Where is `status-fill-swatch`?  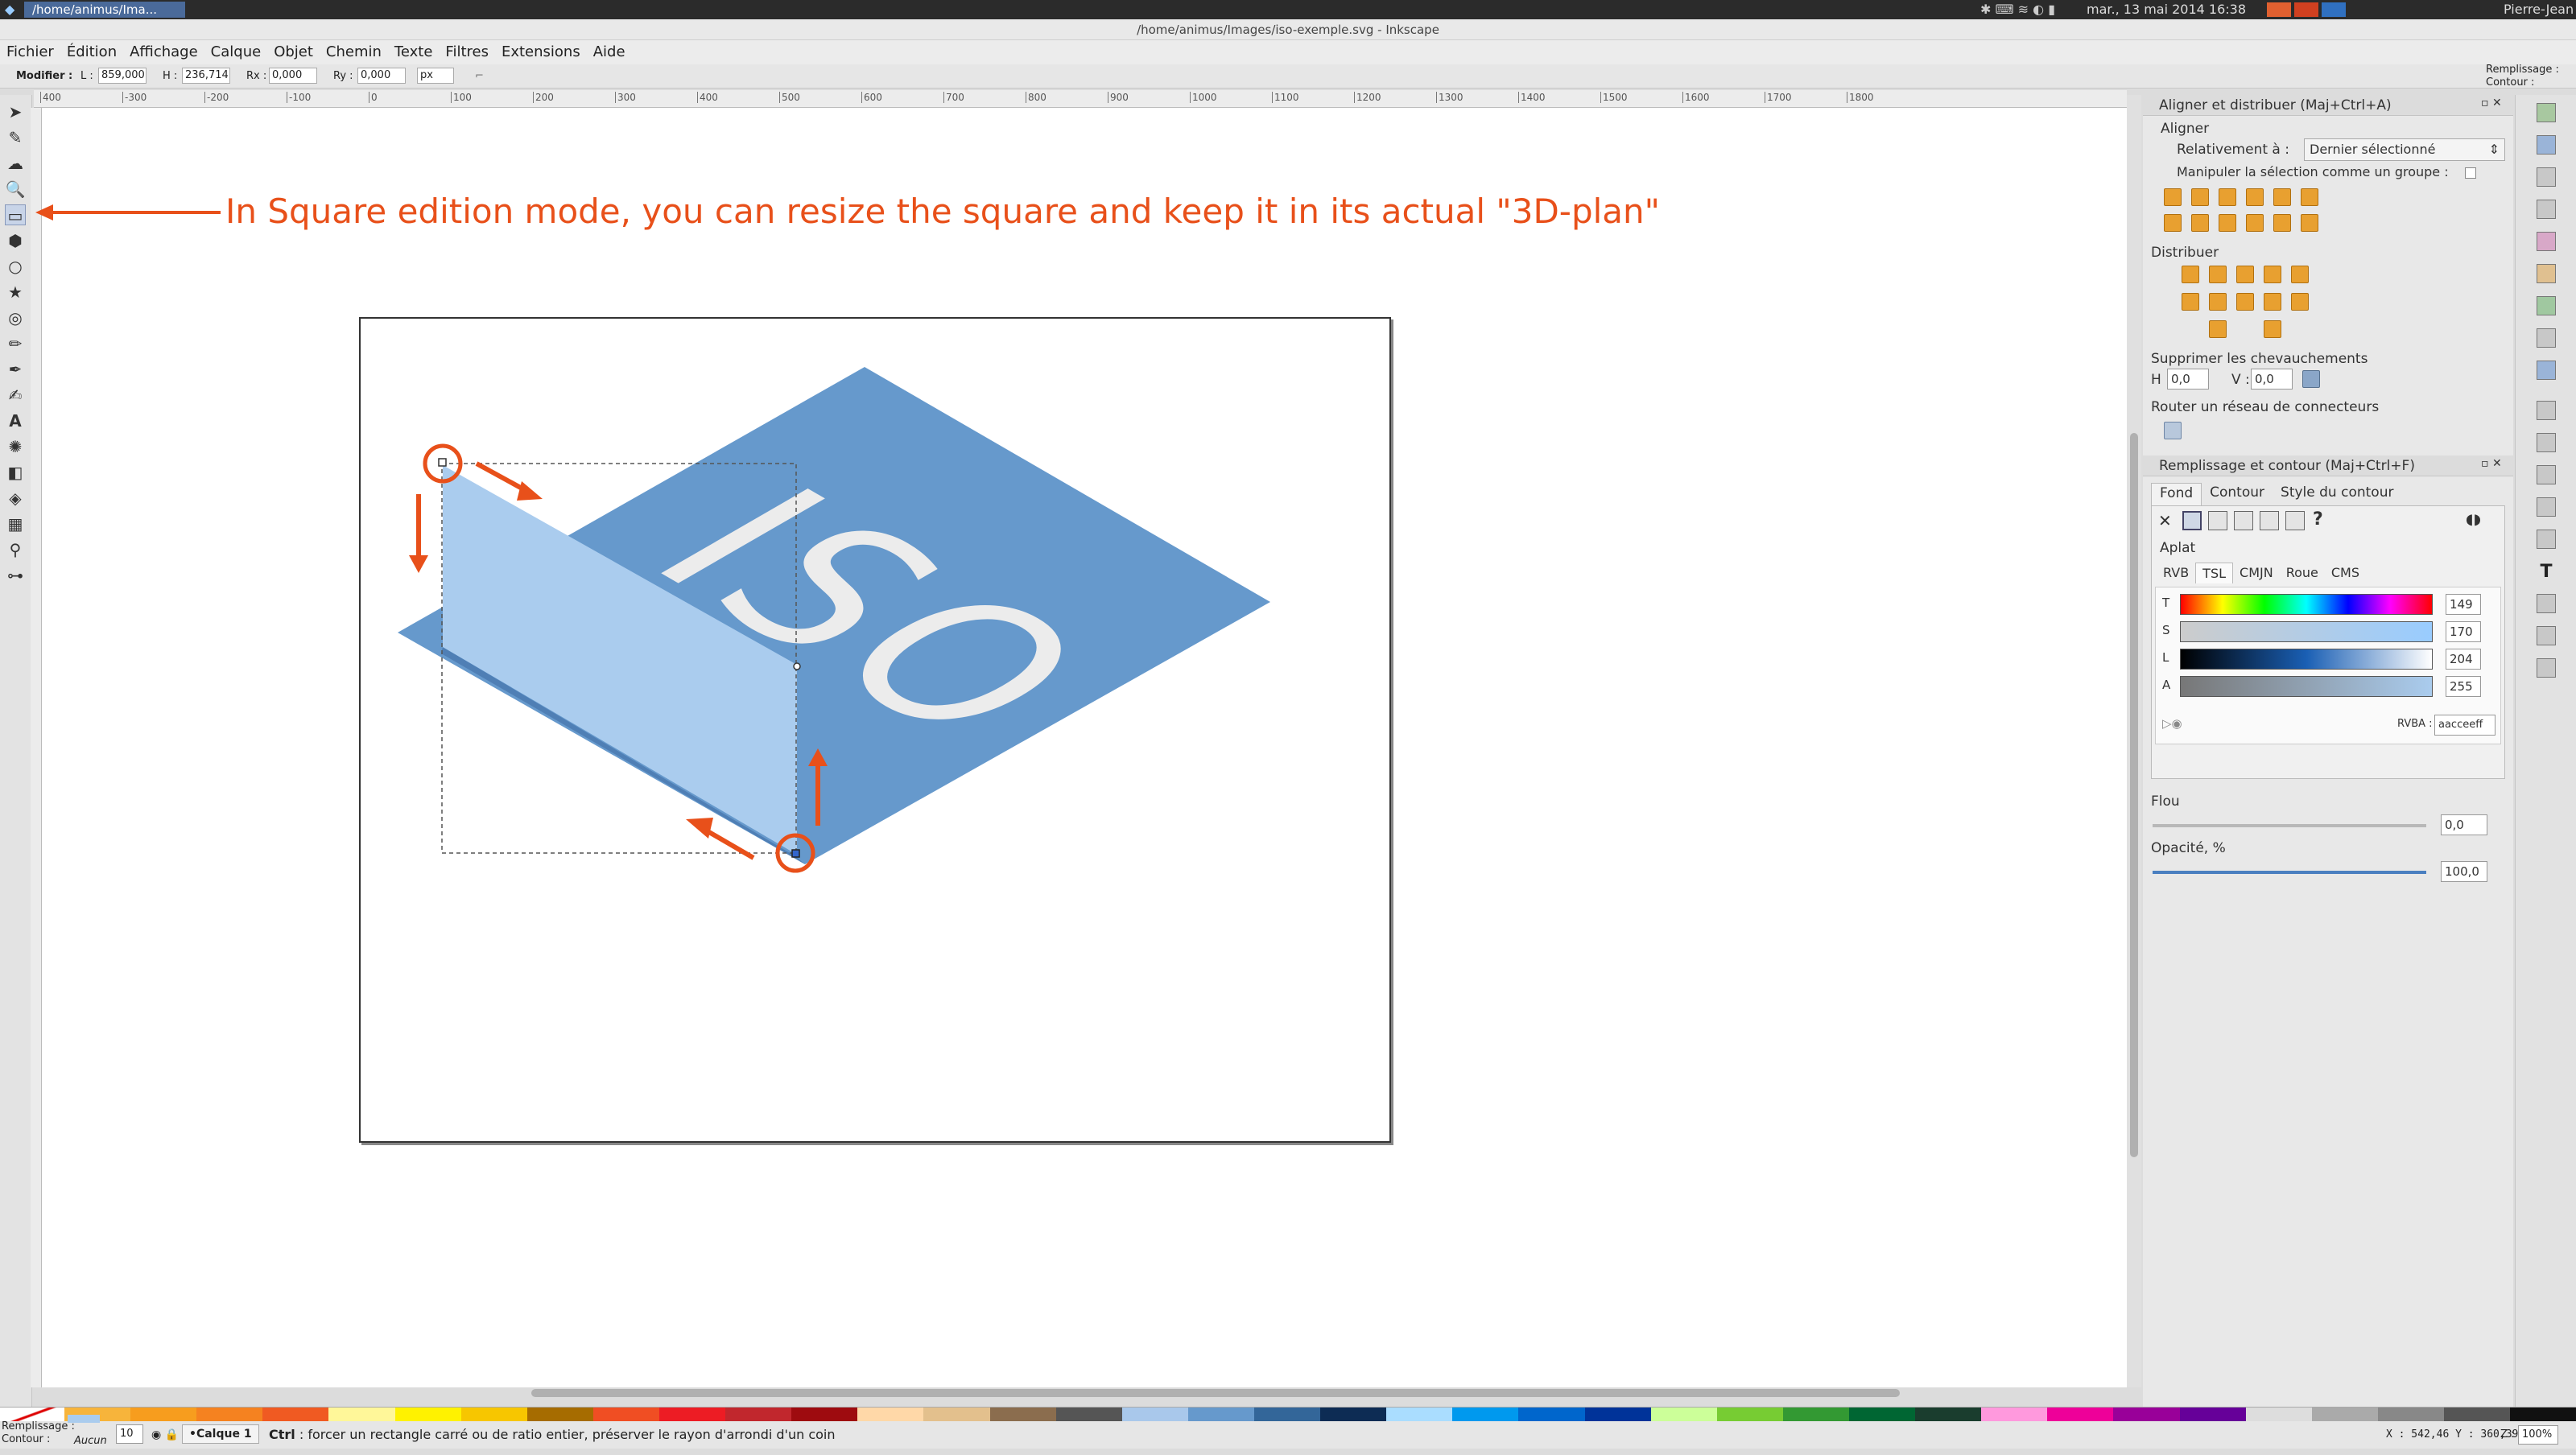
status-fill-swatch is located at coordinates (84, 1419).